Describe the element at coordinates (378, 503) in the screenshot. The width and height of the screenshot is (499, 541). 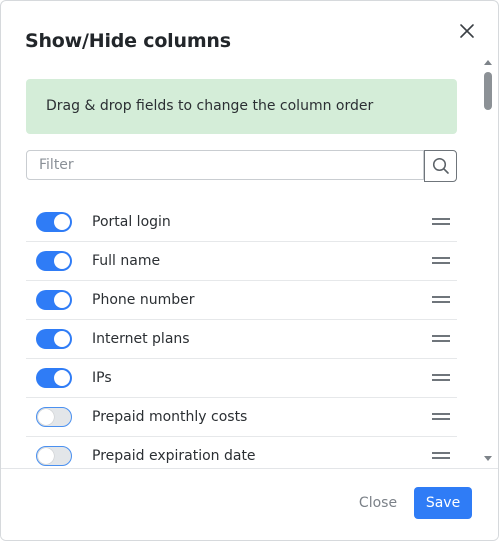
I see `close-button: Close` at that location.